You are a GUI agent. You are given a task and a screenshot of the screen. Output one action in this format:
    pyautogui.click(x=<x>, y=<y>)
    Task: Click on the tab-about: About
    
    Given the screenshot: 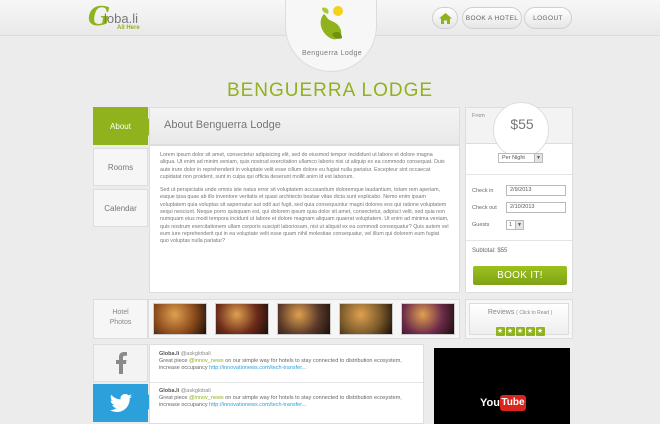 What is the action you would take?
    pyautogui.click(x=120, y=126)
    